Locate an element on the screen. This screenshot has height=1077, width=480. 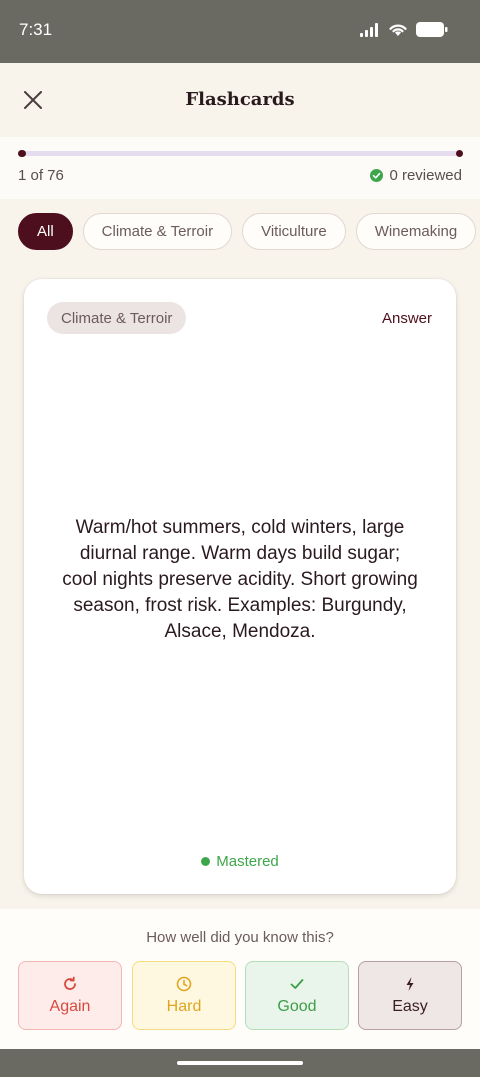
card-category-tag: Climate & Terroir is located at coordinates (117, 318).